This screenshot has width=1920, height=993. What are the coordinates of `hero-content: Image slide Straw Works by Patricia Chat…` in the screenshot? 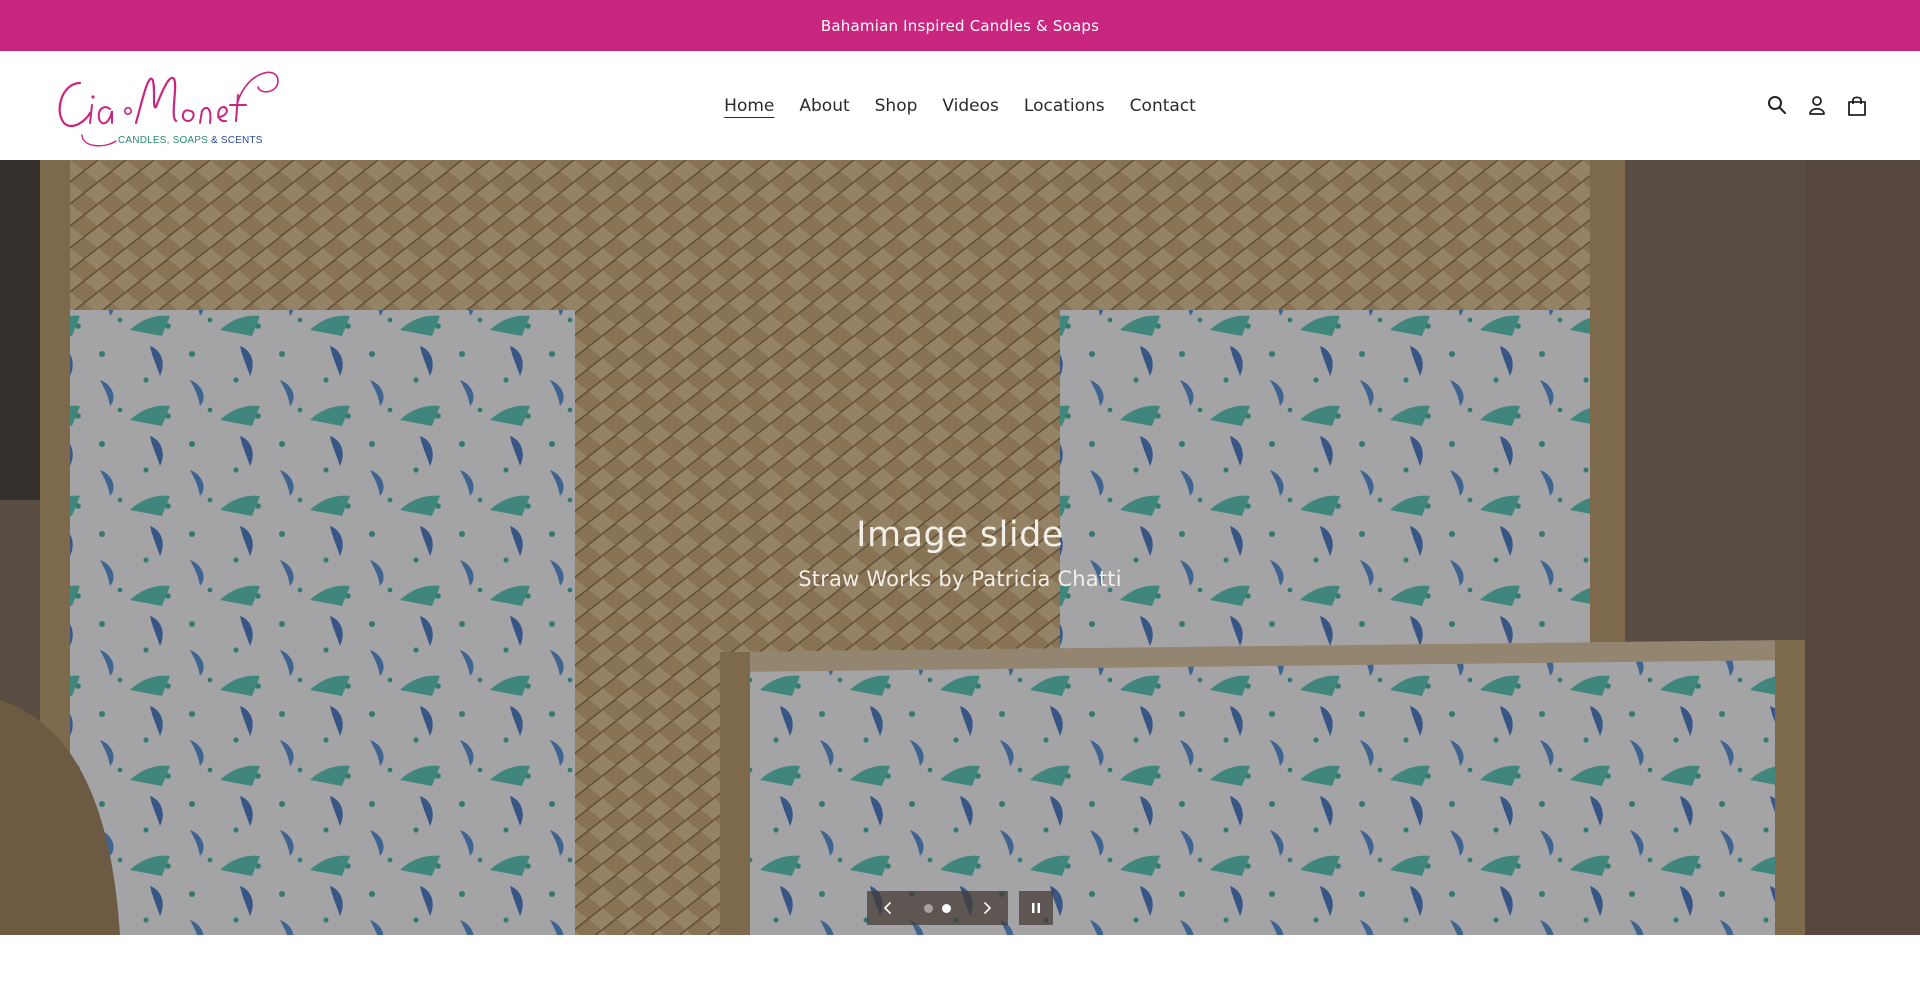 It's located at (960, 553).